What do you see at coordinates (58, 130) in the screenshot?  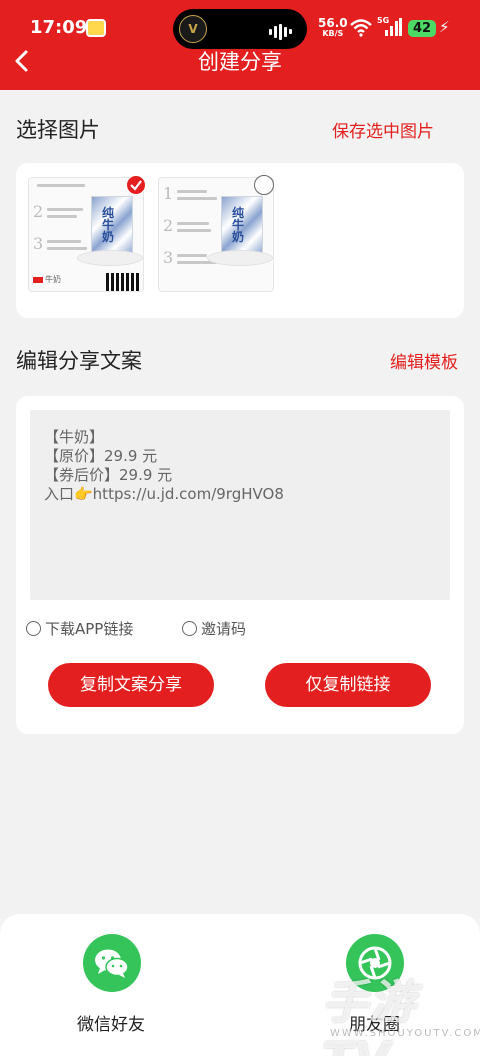 I see `select-images-heading: 选择图片` at bounding box center [58, 130].